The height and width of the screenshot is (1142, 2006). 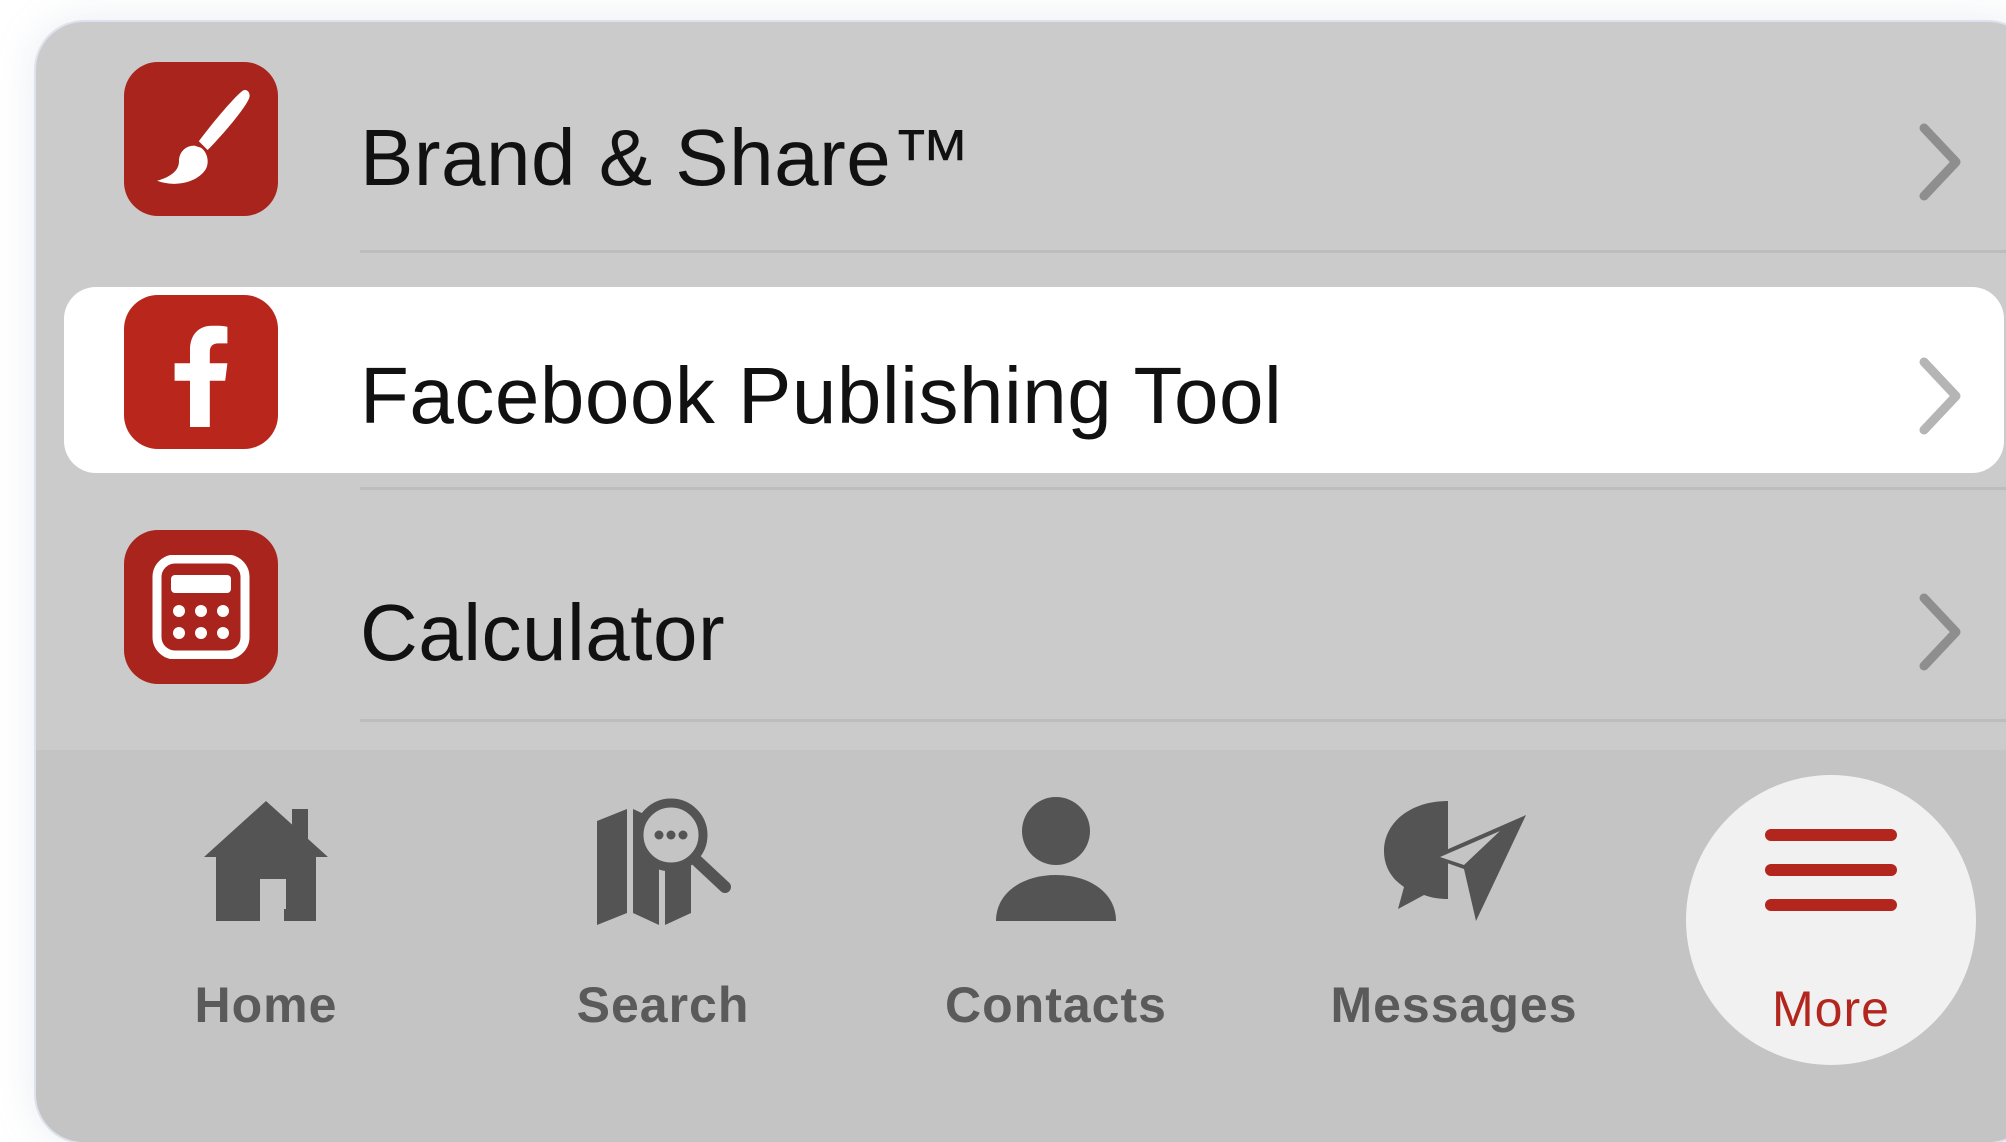 What do you see at coordinates (1454, 1005) in the screenshot?
I see `tab-label: Messages` at bounding box center [1454, 1005].